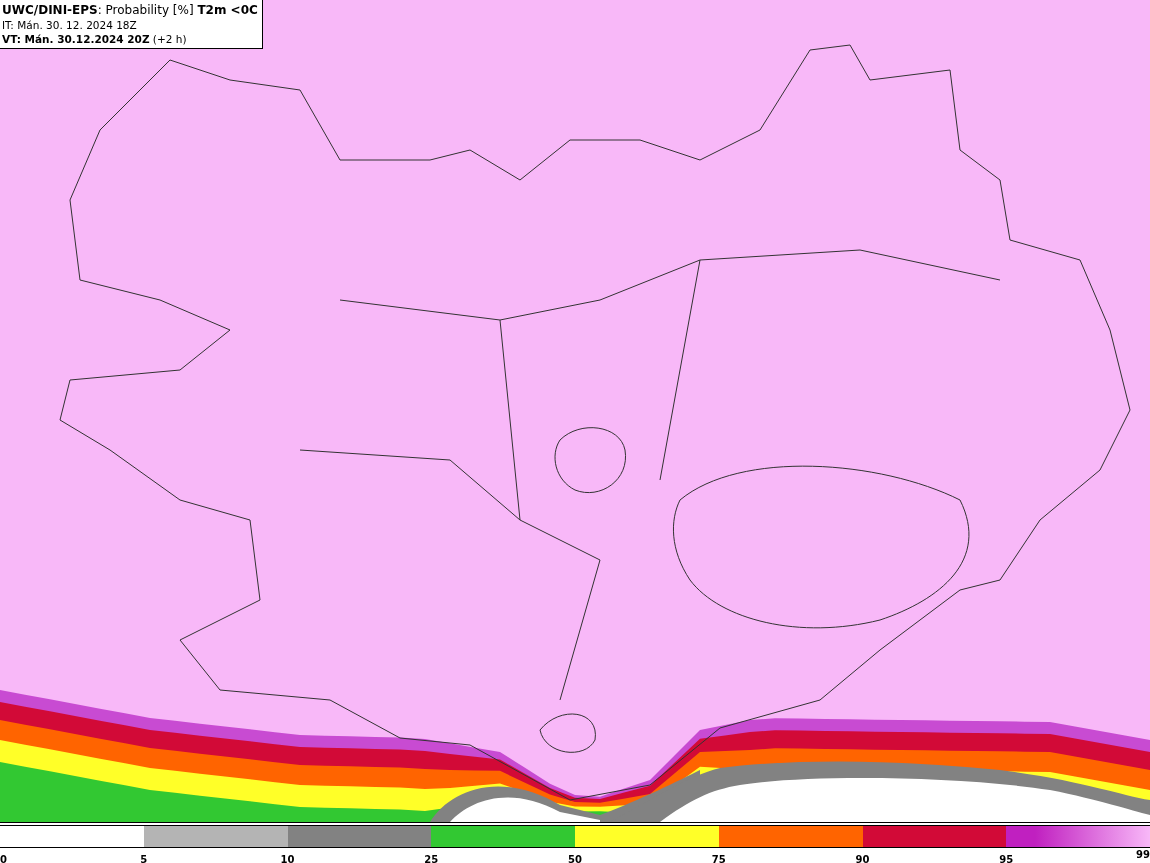  Describe the element at coordinates (575, 858) in the screenshot. I see `legend-tick-label: 50` at that location.